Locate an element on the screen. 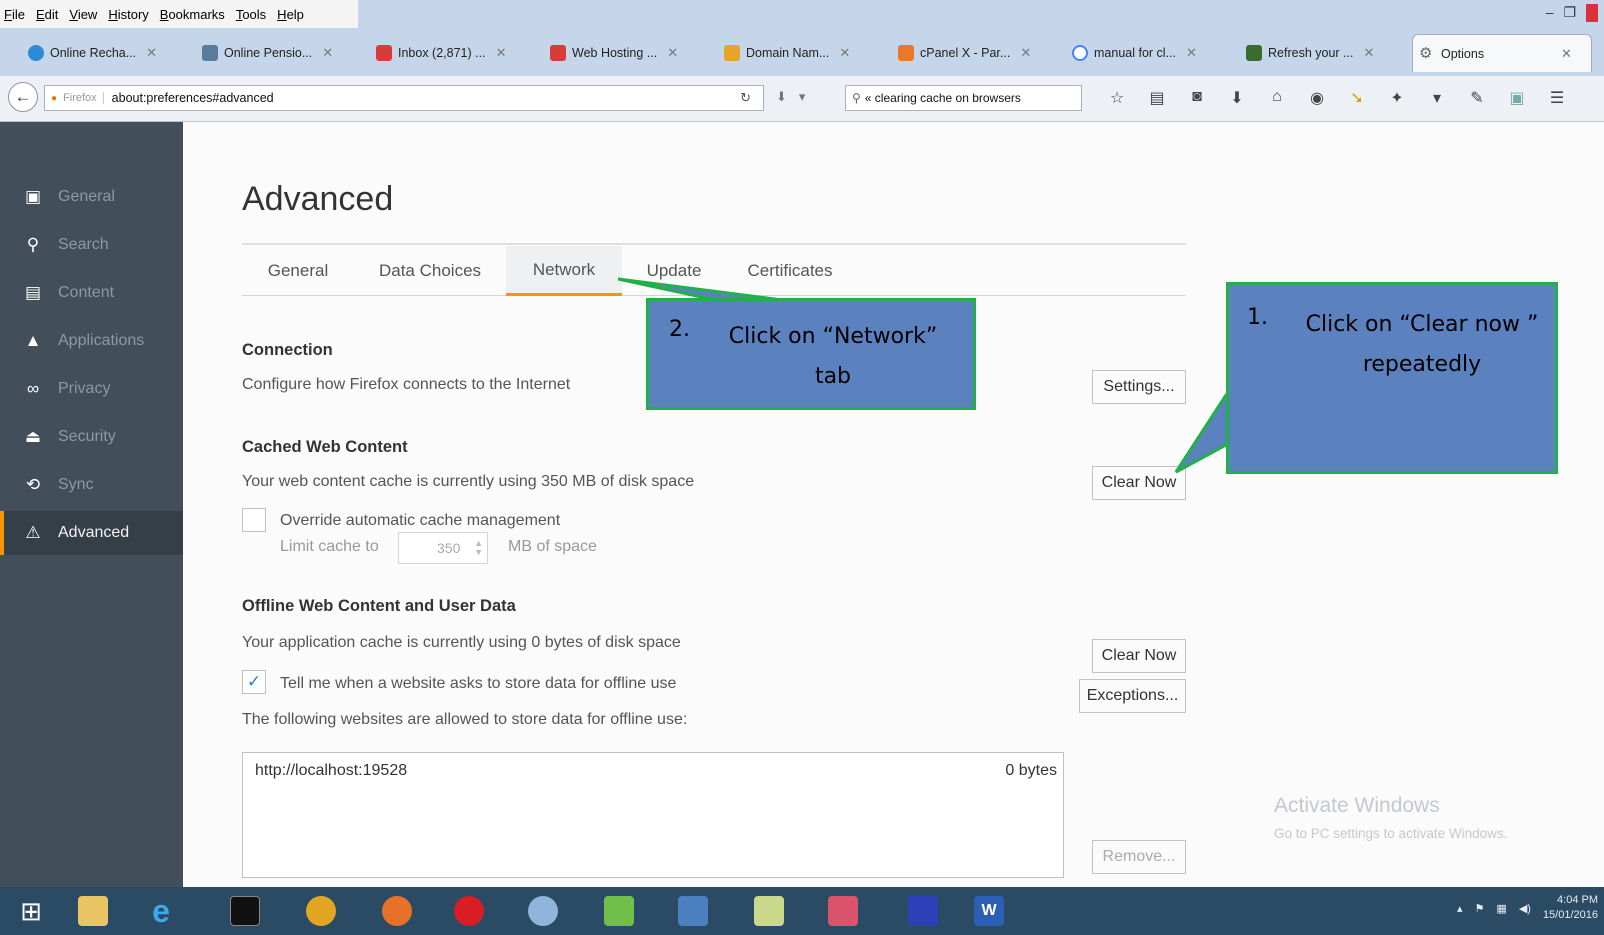 This screenshot has height=935, width=1604. search-bar: ⚲ « clearing cache on browsers is located at coordinates (963, 98).